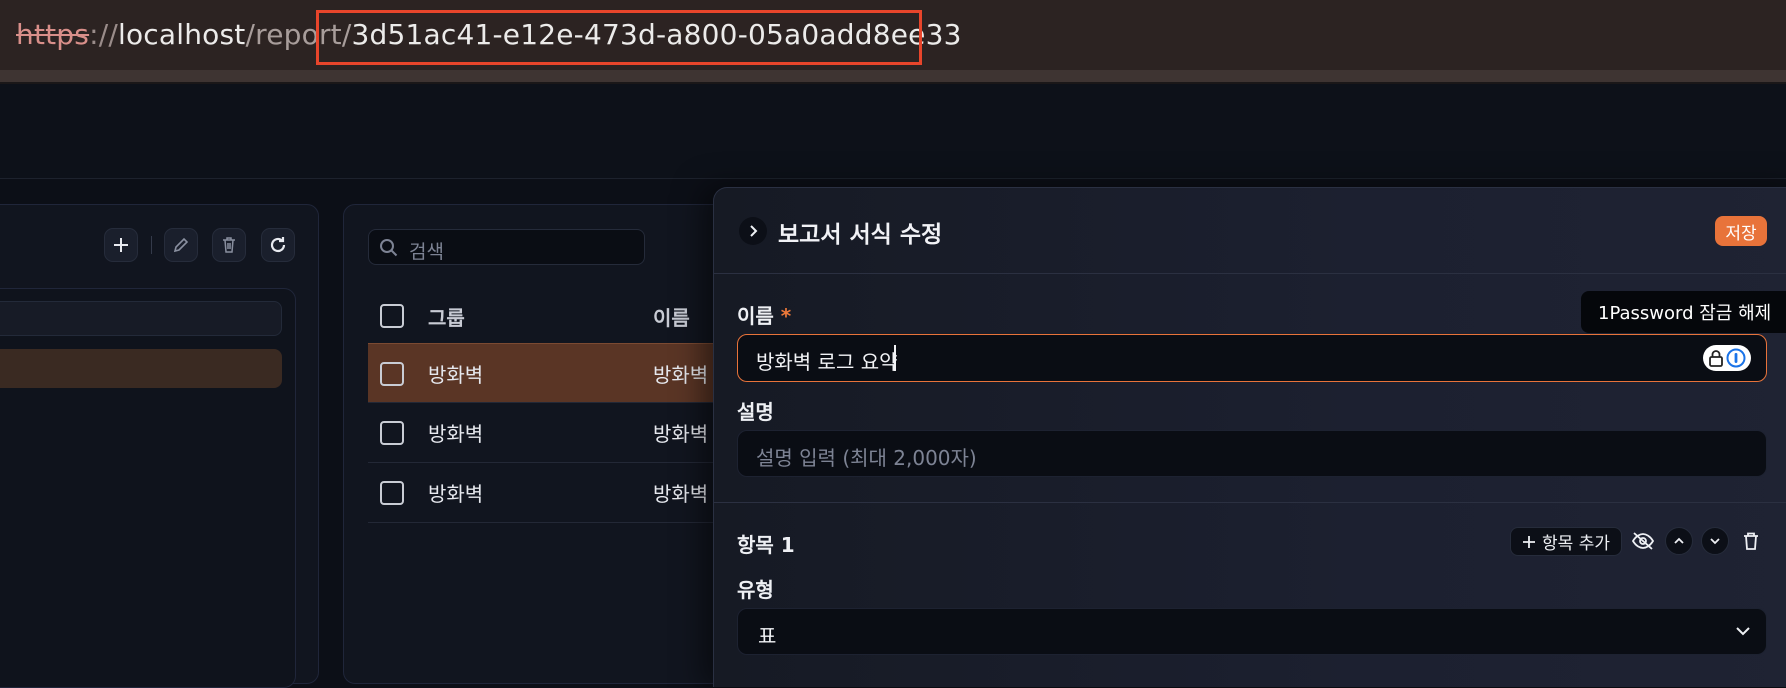 This screenshot has width=1786, height=688. Describe the element at coordinates (895, 358) in the screenshot. I see `text-caret` at that location.